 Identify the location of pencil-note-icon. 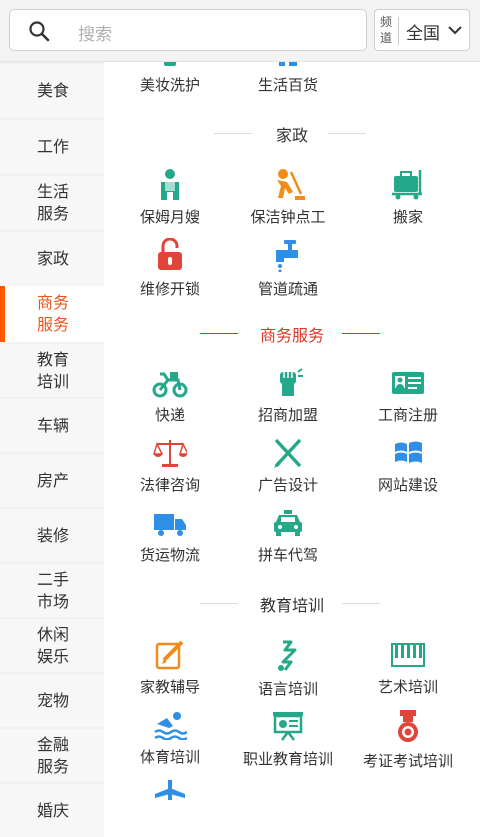
(169, 655).